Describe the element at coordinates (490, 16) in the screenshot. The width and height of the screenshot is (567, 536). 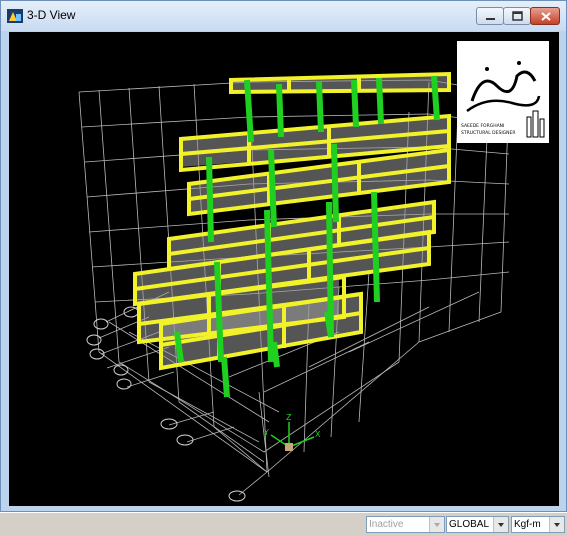
I see `minimize-button` at that location.